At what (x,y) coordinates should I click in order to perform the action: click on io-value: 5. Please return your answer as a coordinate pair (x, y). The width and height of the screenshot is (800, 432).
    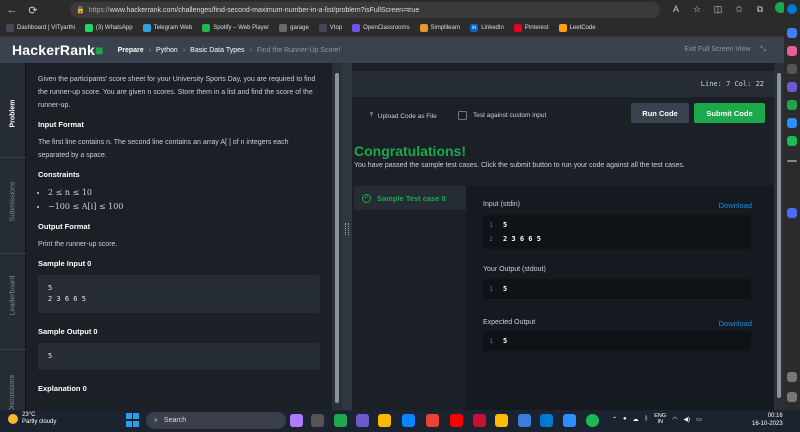
    Looking at the image, I should click on (505, 225).